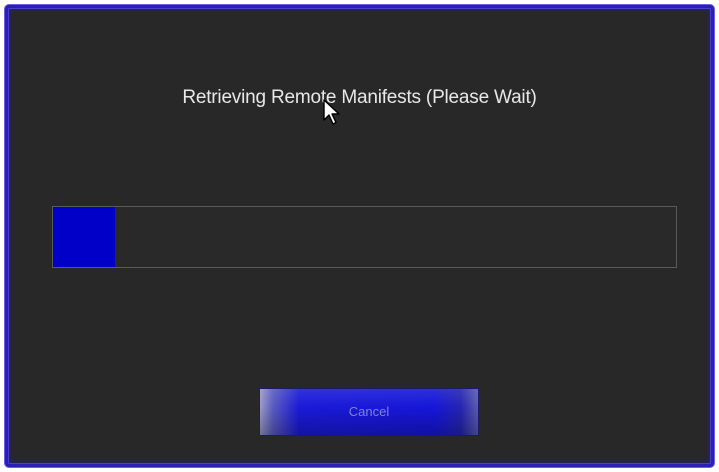 This screenshot has width=719, height=472. Describe the element at coordinates (369, 412) in the screenshot. I see `cancel-button: Cancel` at that location.